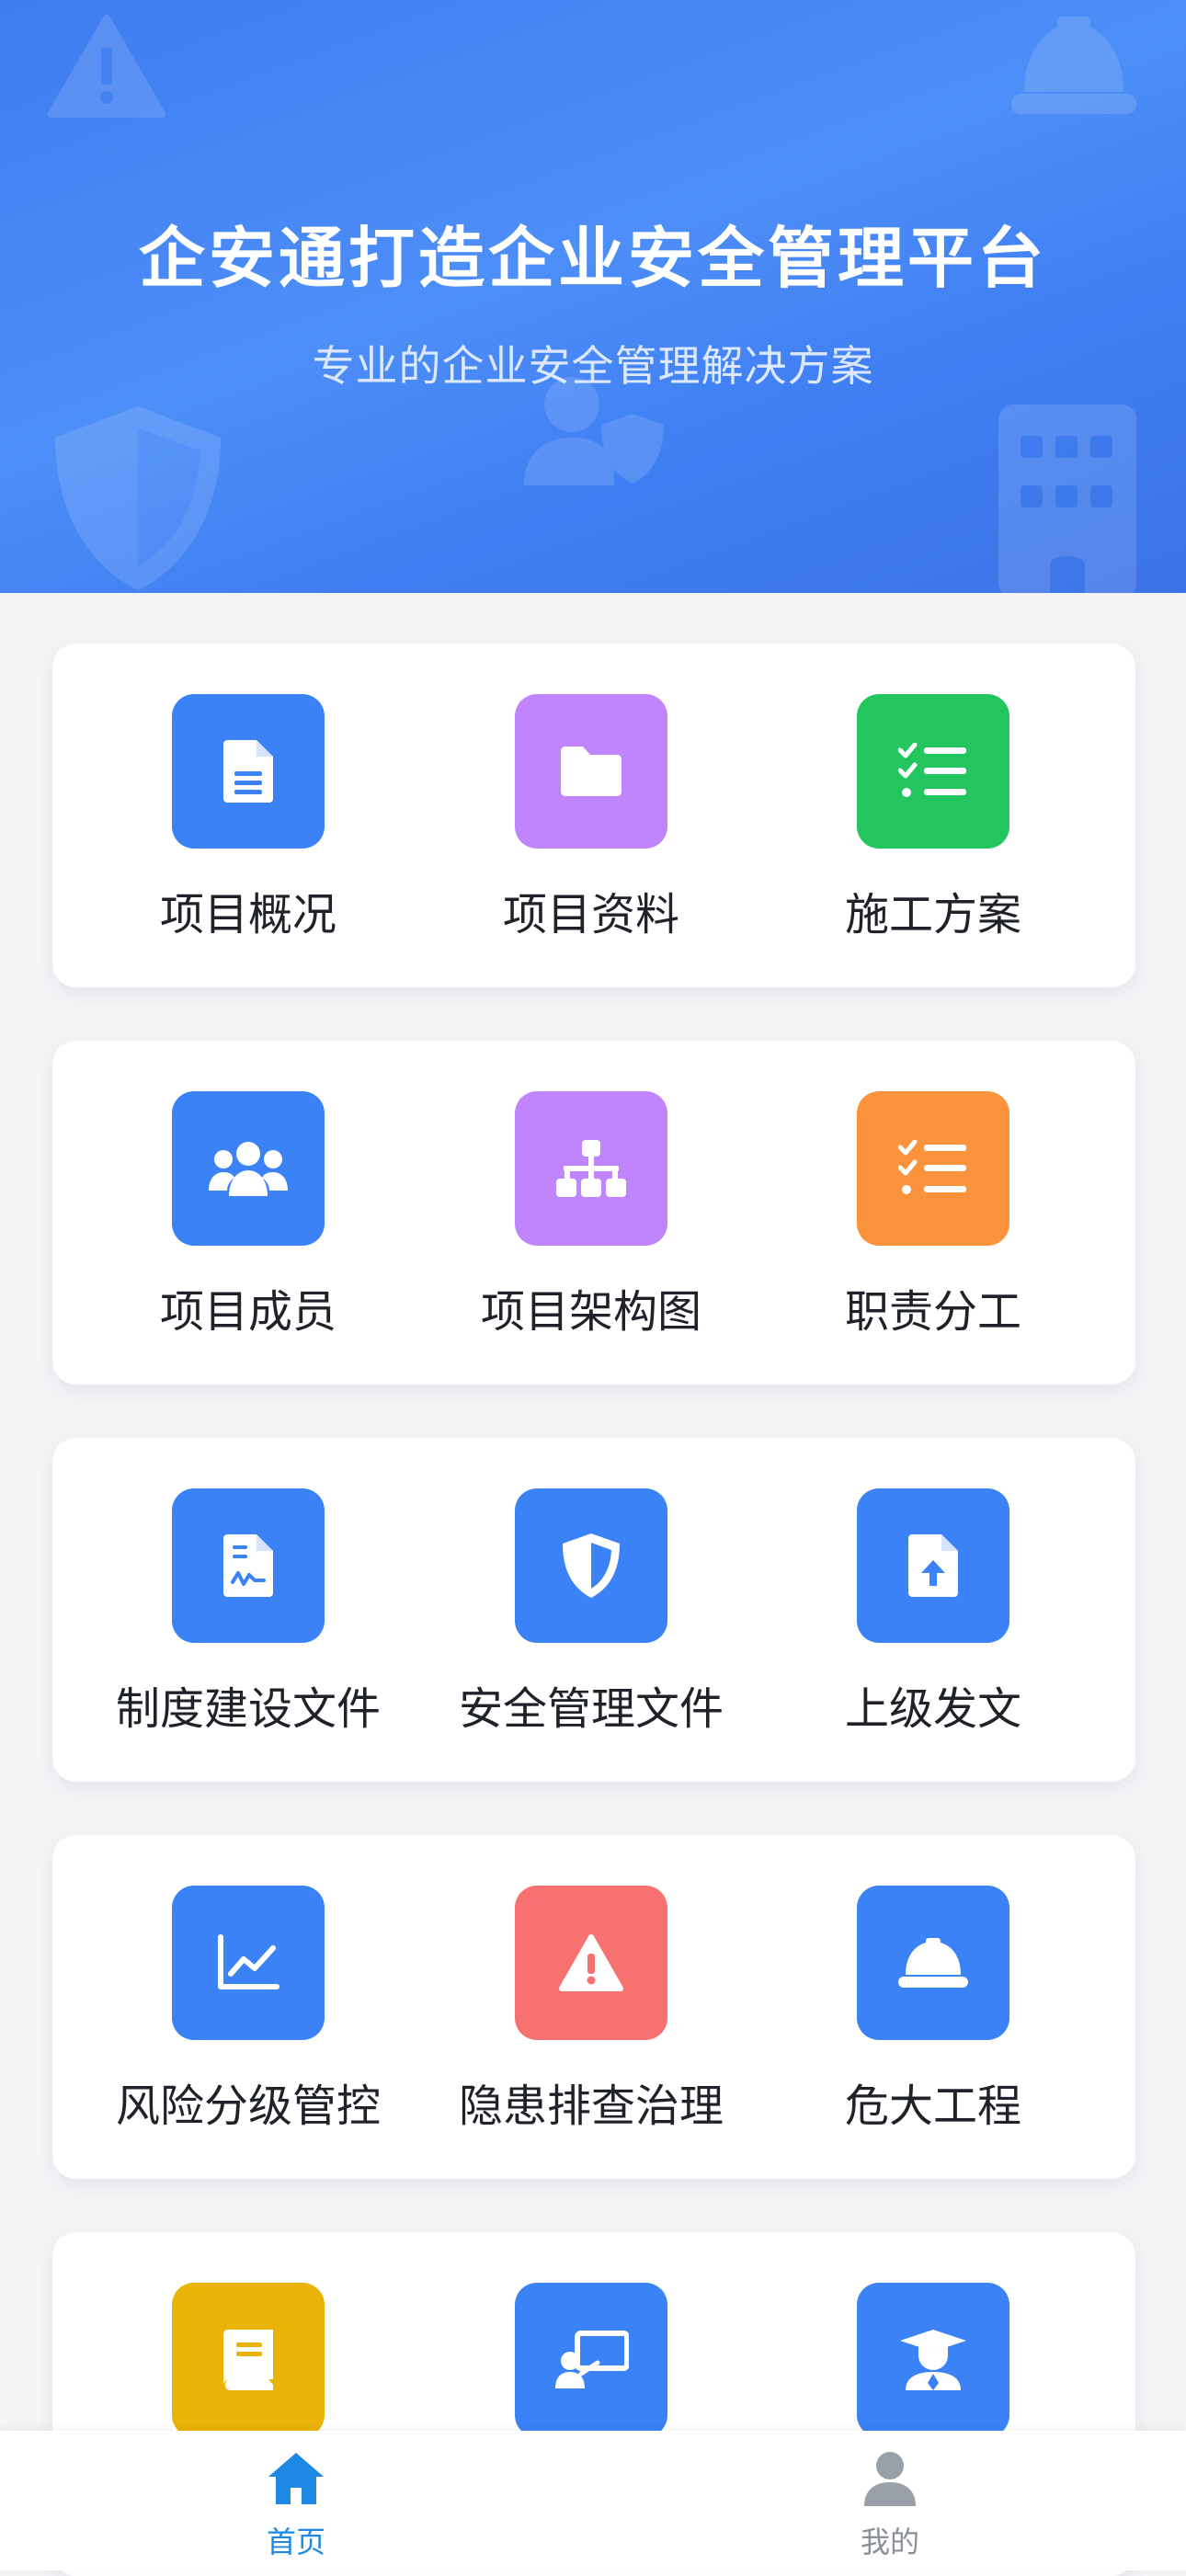 The image size is (1186, 2576). I want to click on tab-home-label: 首页, so click(295, 2542).